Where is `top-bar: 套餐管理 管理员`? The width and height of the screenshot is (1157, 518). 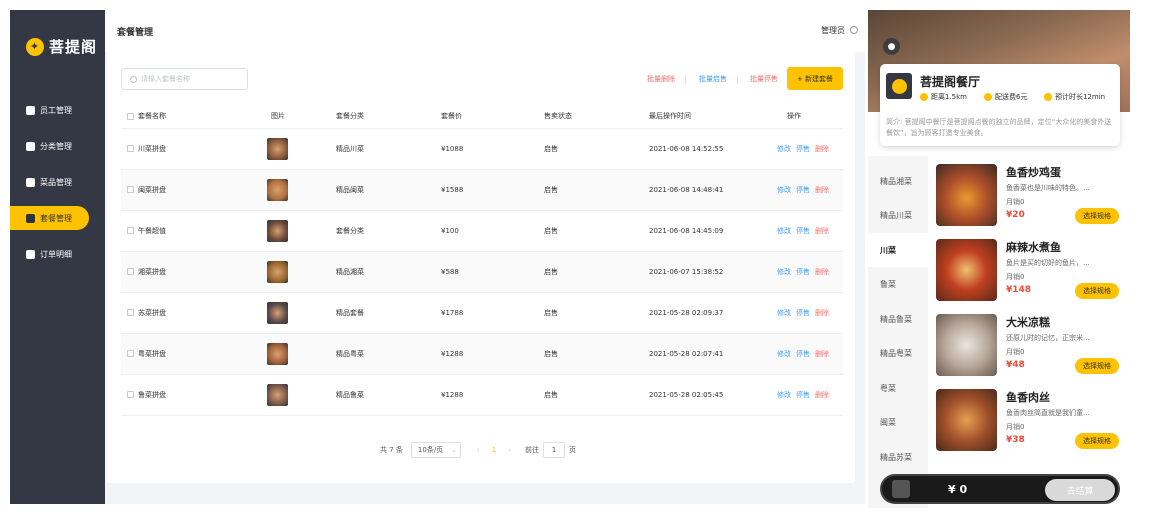 top-bar: 套餐管理 管理员 is located at coordinates (485, 31).